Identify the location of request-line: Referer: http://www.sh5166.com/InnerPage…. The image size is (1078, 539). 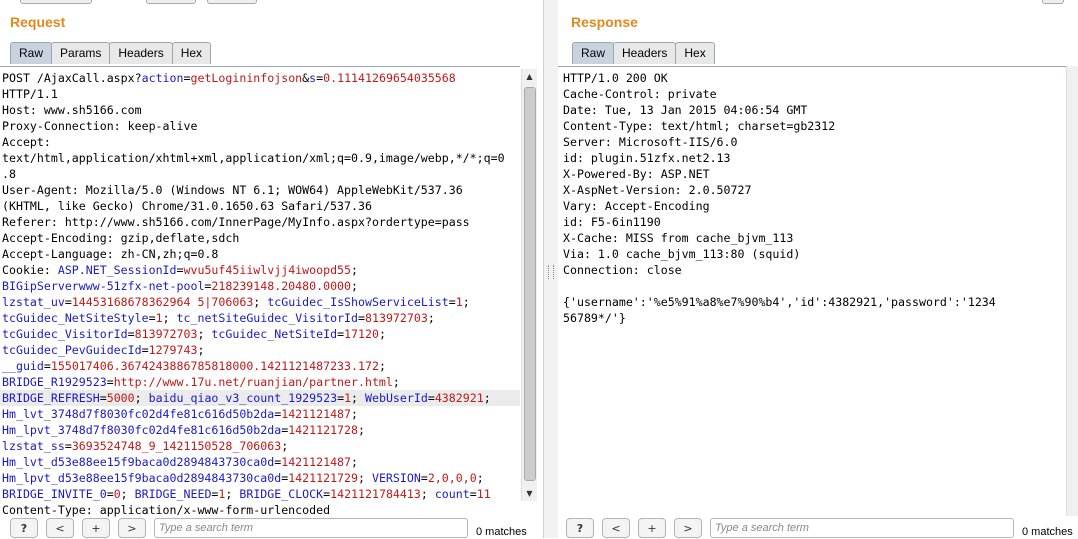
(260, 222).